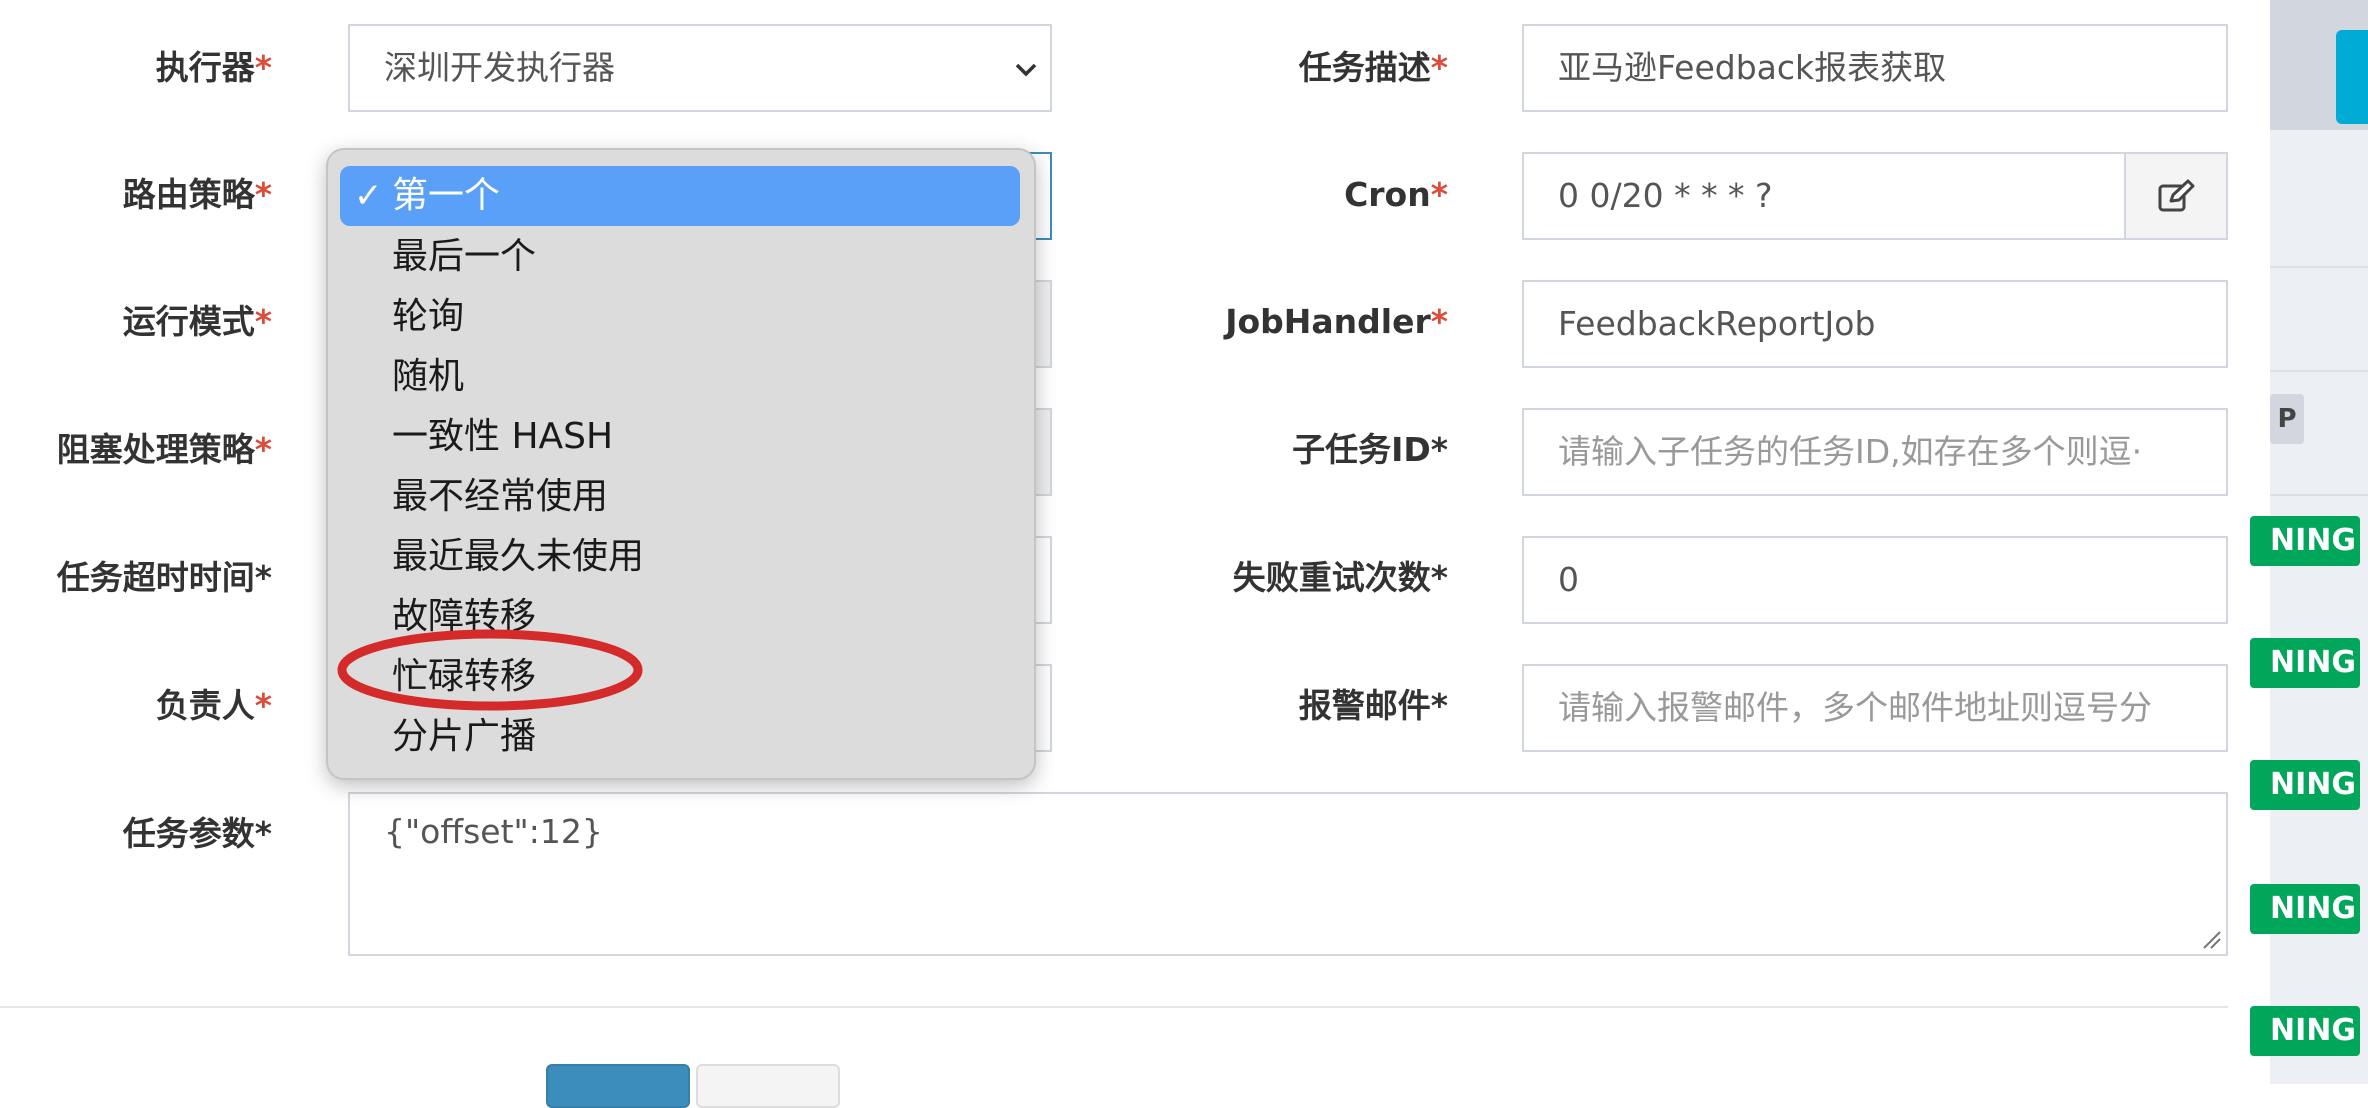 This screenshot has height=1108, width=2368. I want to click on timeout-label: 任务超时时间*, so click(164, 577).